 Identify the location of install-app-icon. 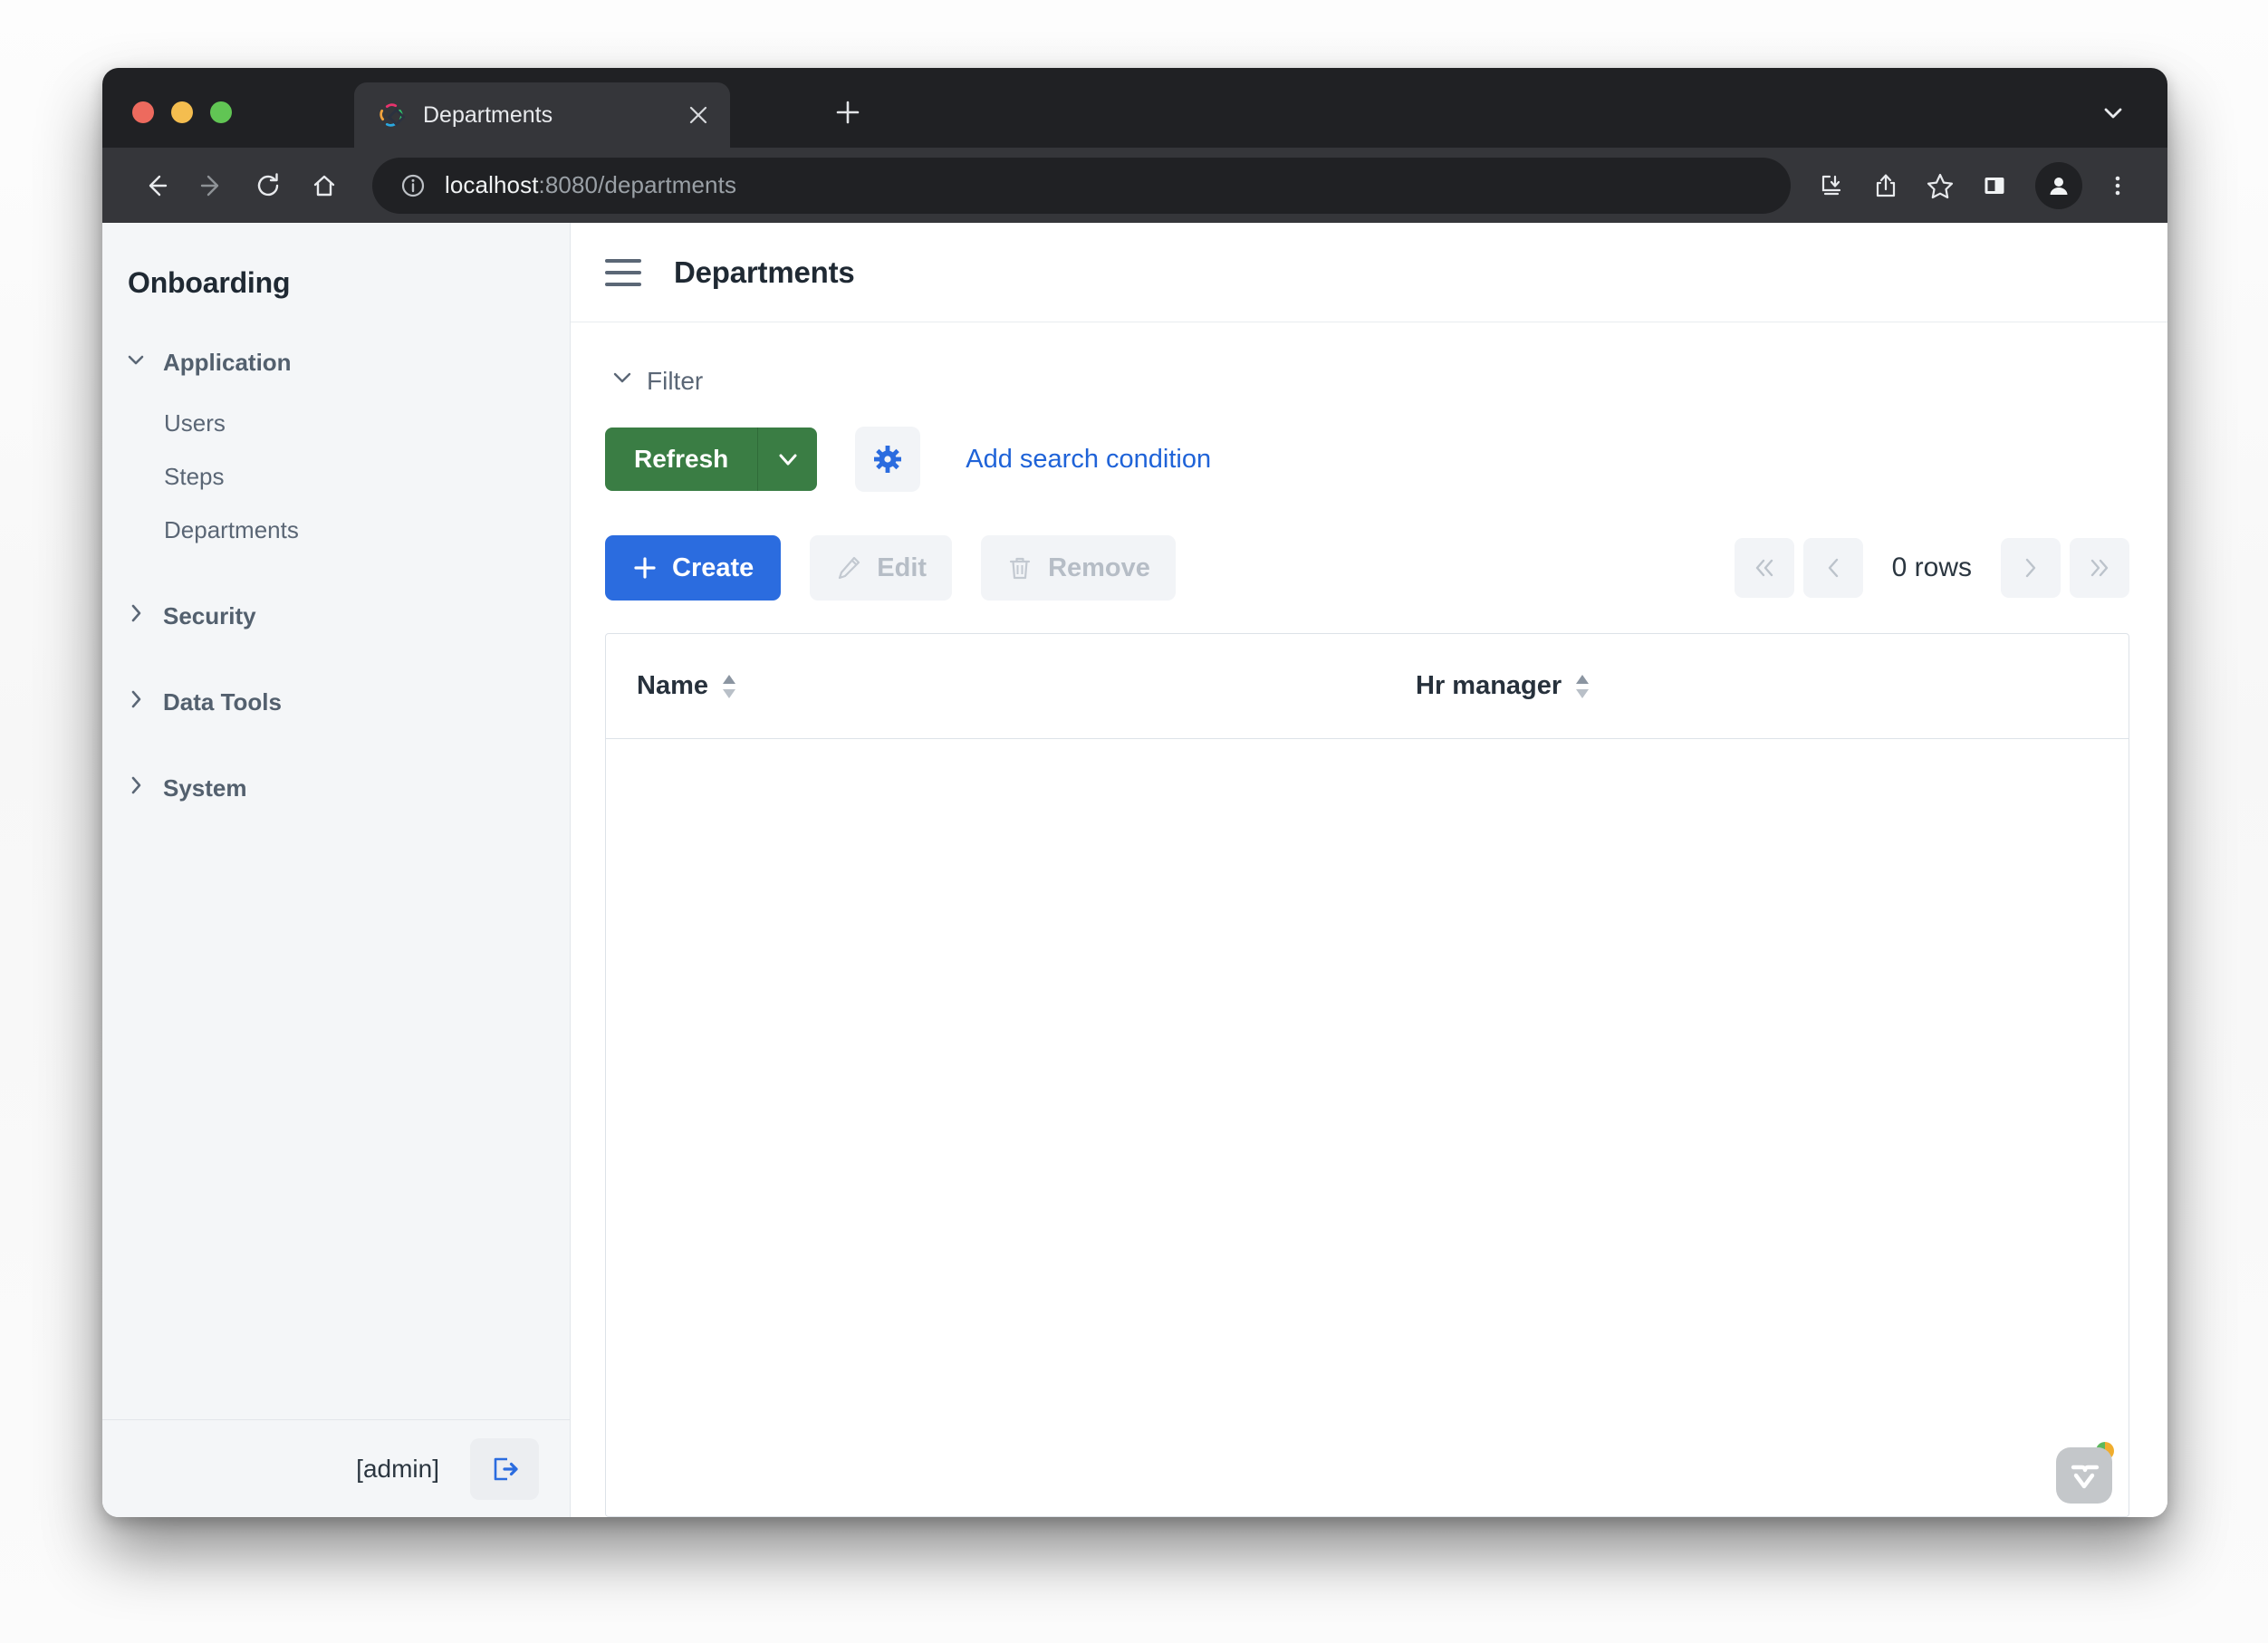
(1831, 185).